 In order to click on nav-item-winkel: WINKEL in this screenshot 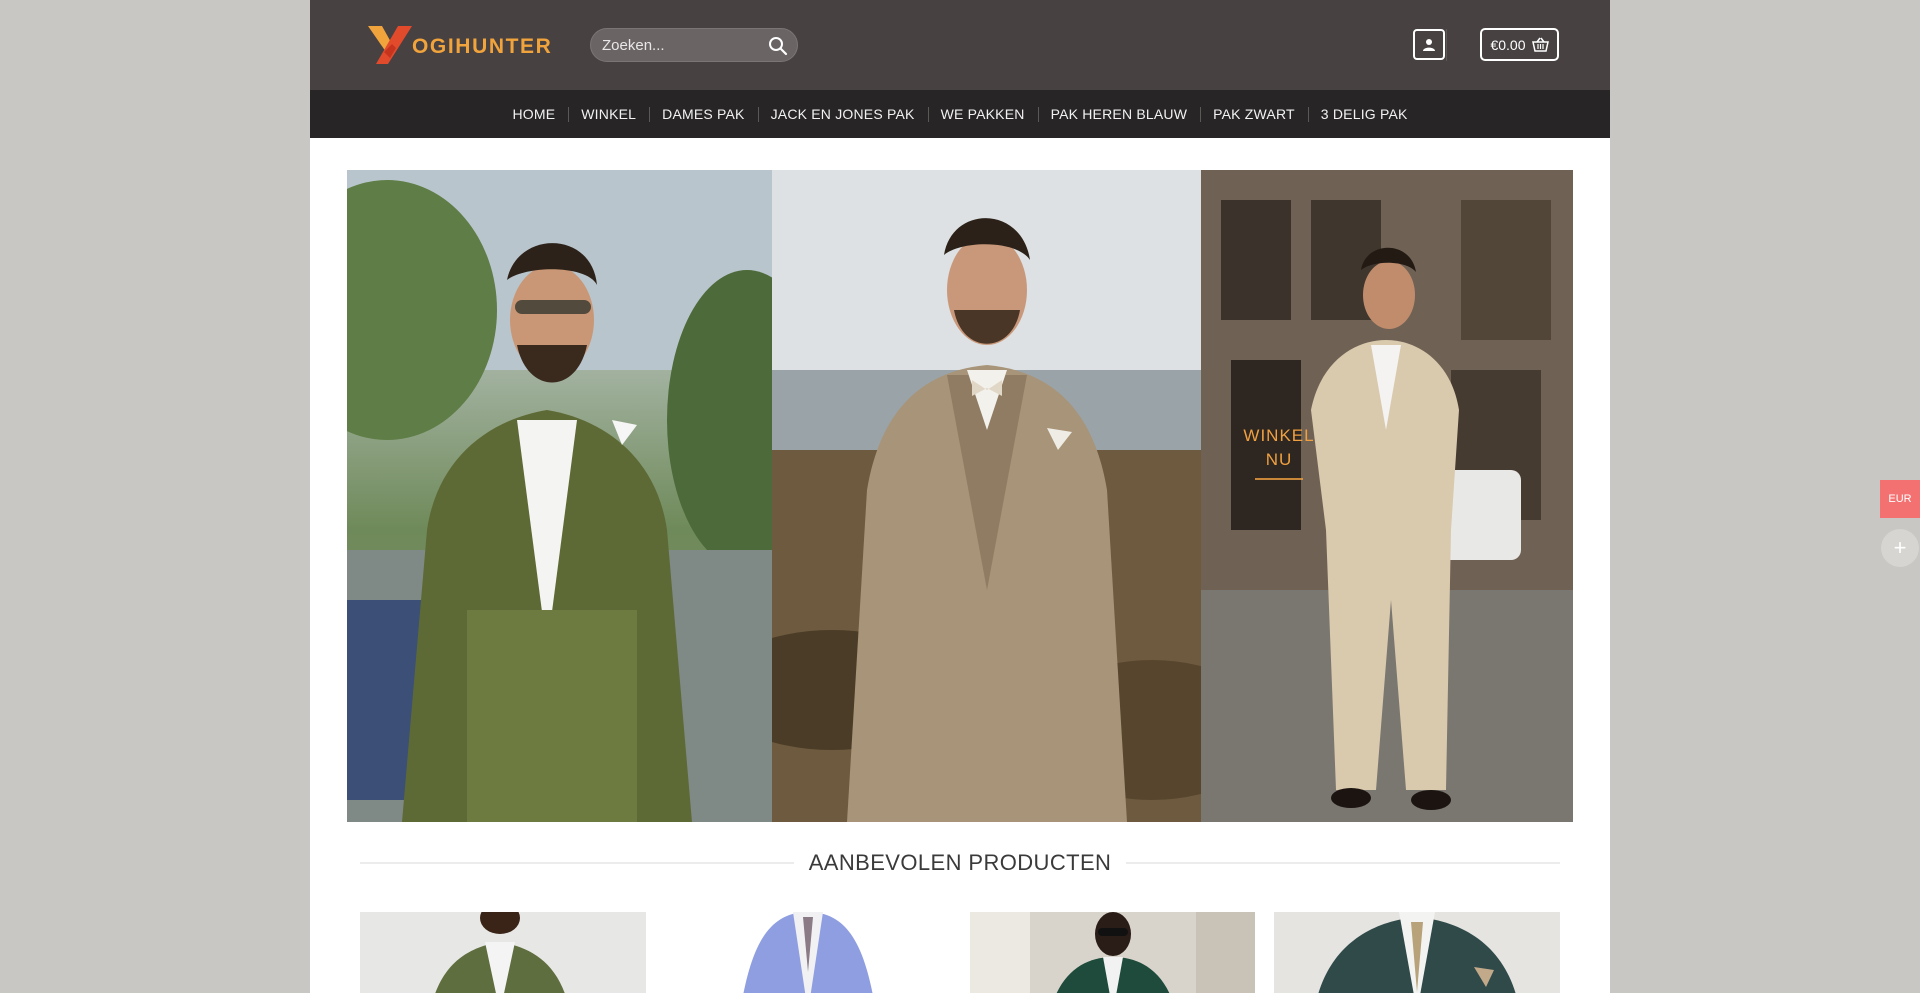, I will do `click(608, 114)`.